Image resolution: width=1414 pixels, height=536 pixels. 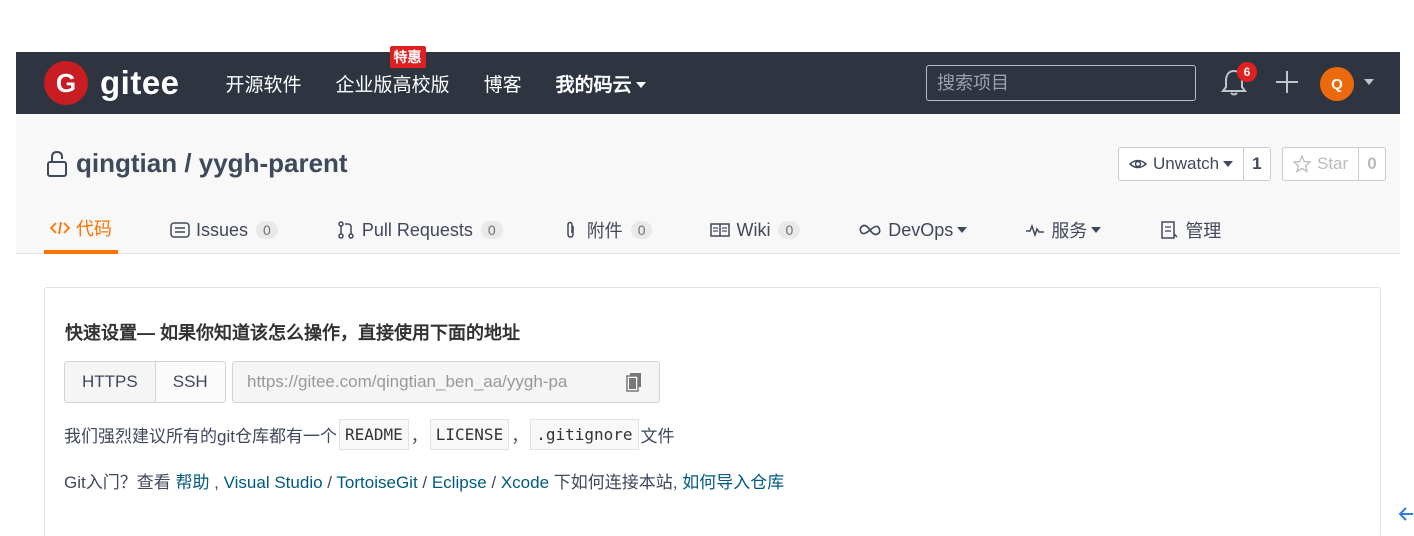 What do you see at coordinates (584, 434) in the screenshot?
I see `gitignore-chip: .gitignore` at bounding box center [584, 434].